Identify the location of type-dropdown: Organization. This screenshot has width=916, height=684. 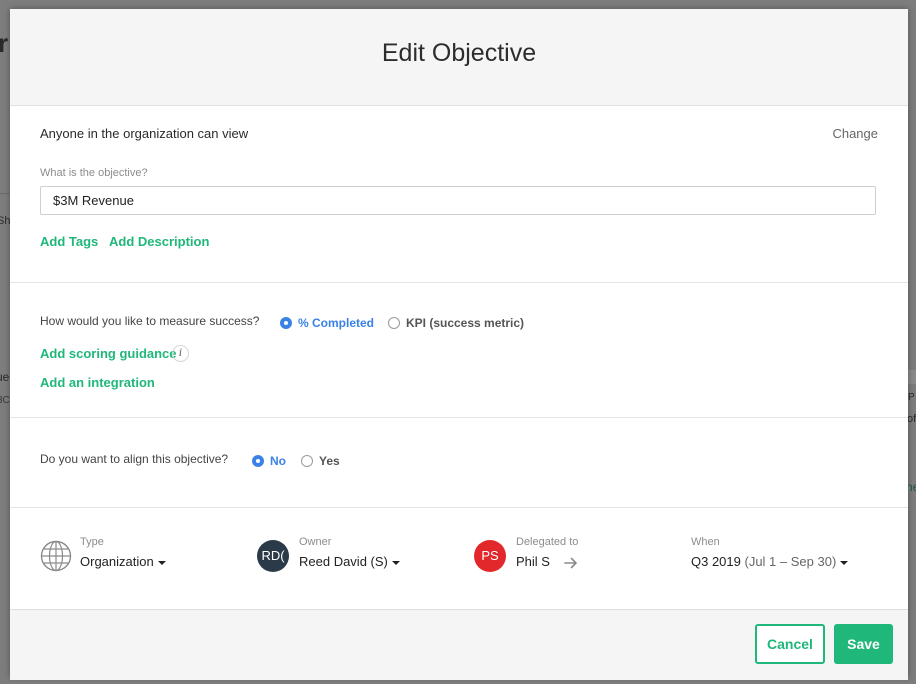
(123, 561).